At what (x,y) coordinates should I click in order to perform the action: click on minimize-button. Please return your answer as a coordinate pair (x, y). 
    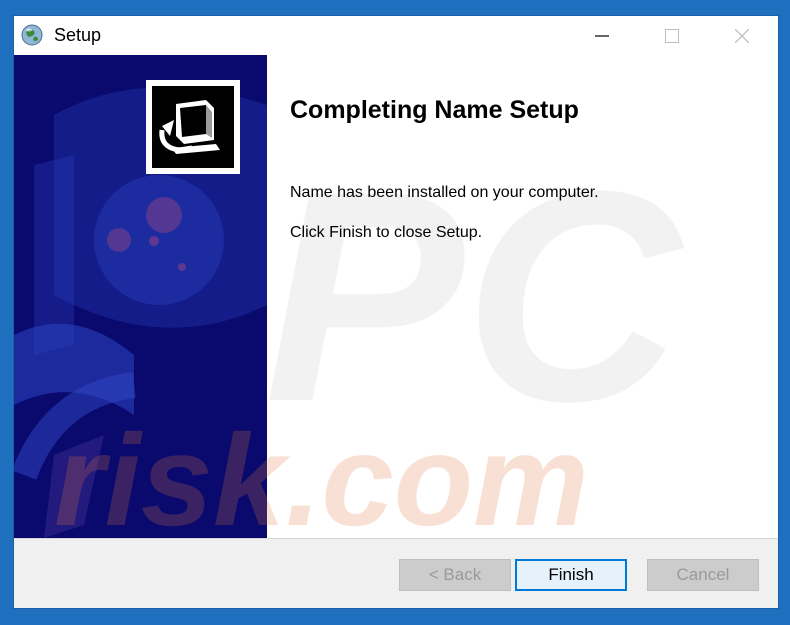
    Looking at the image, I should click on (602, 35).